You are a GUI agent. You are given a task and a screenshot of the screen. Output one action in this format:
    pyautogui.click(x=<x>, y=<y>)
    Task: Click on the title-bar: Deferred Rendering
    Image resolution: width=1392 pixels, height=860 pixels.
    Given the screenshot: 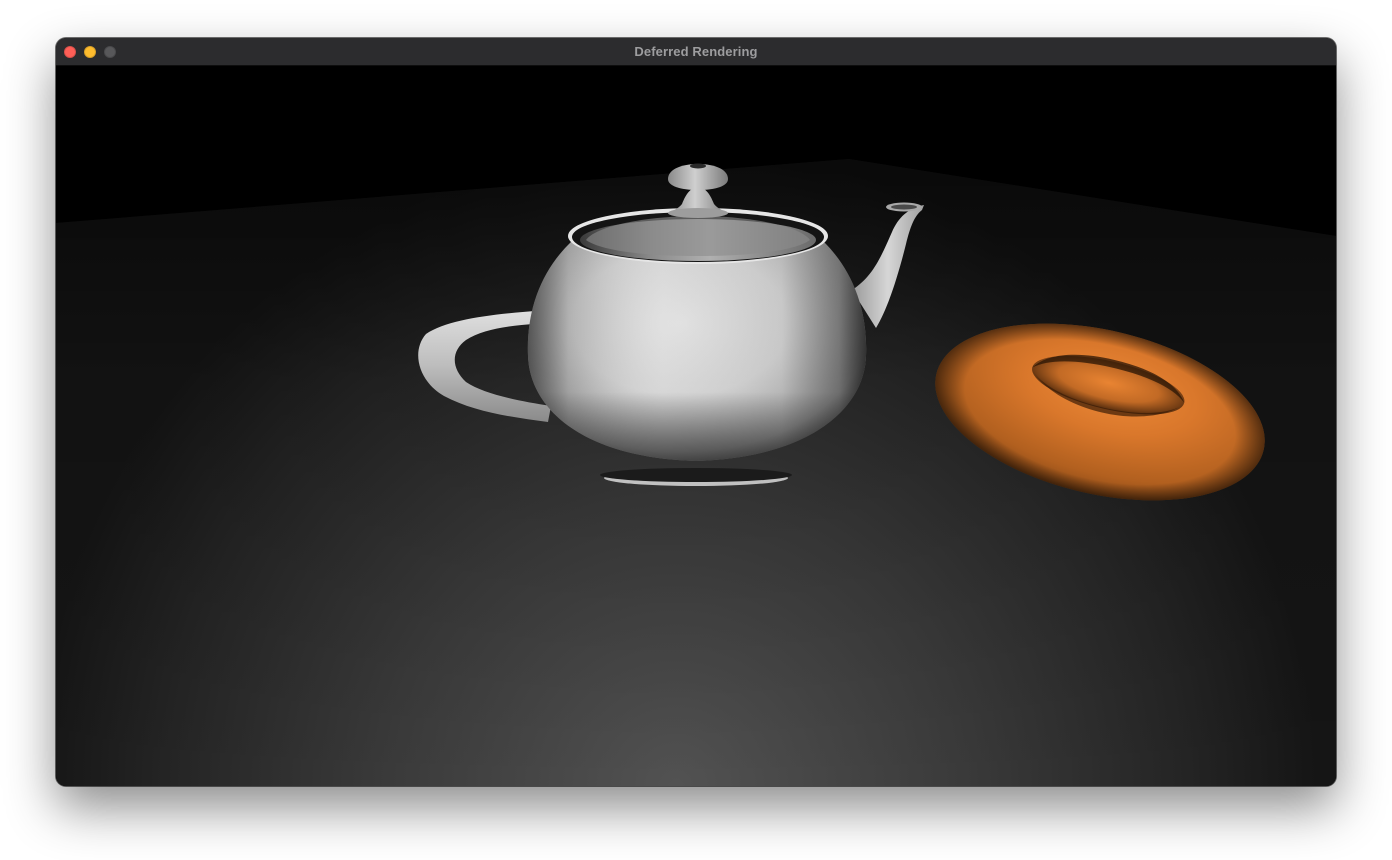 What is the action you would take?
    pyautogui.click(x=696, y=52)
    